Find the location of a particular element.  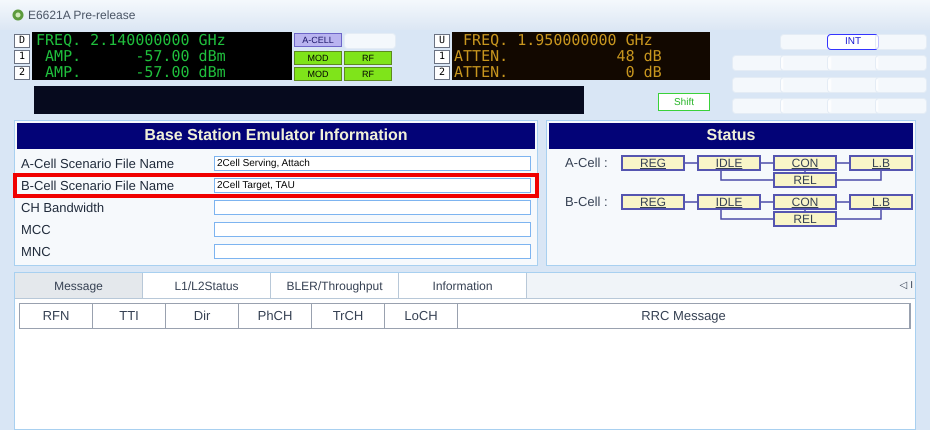

field-label: MCC is located at coordinates (36, 229).